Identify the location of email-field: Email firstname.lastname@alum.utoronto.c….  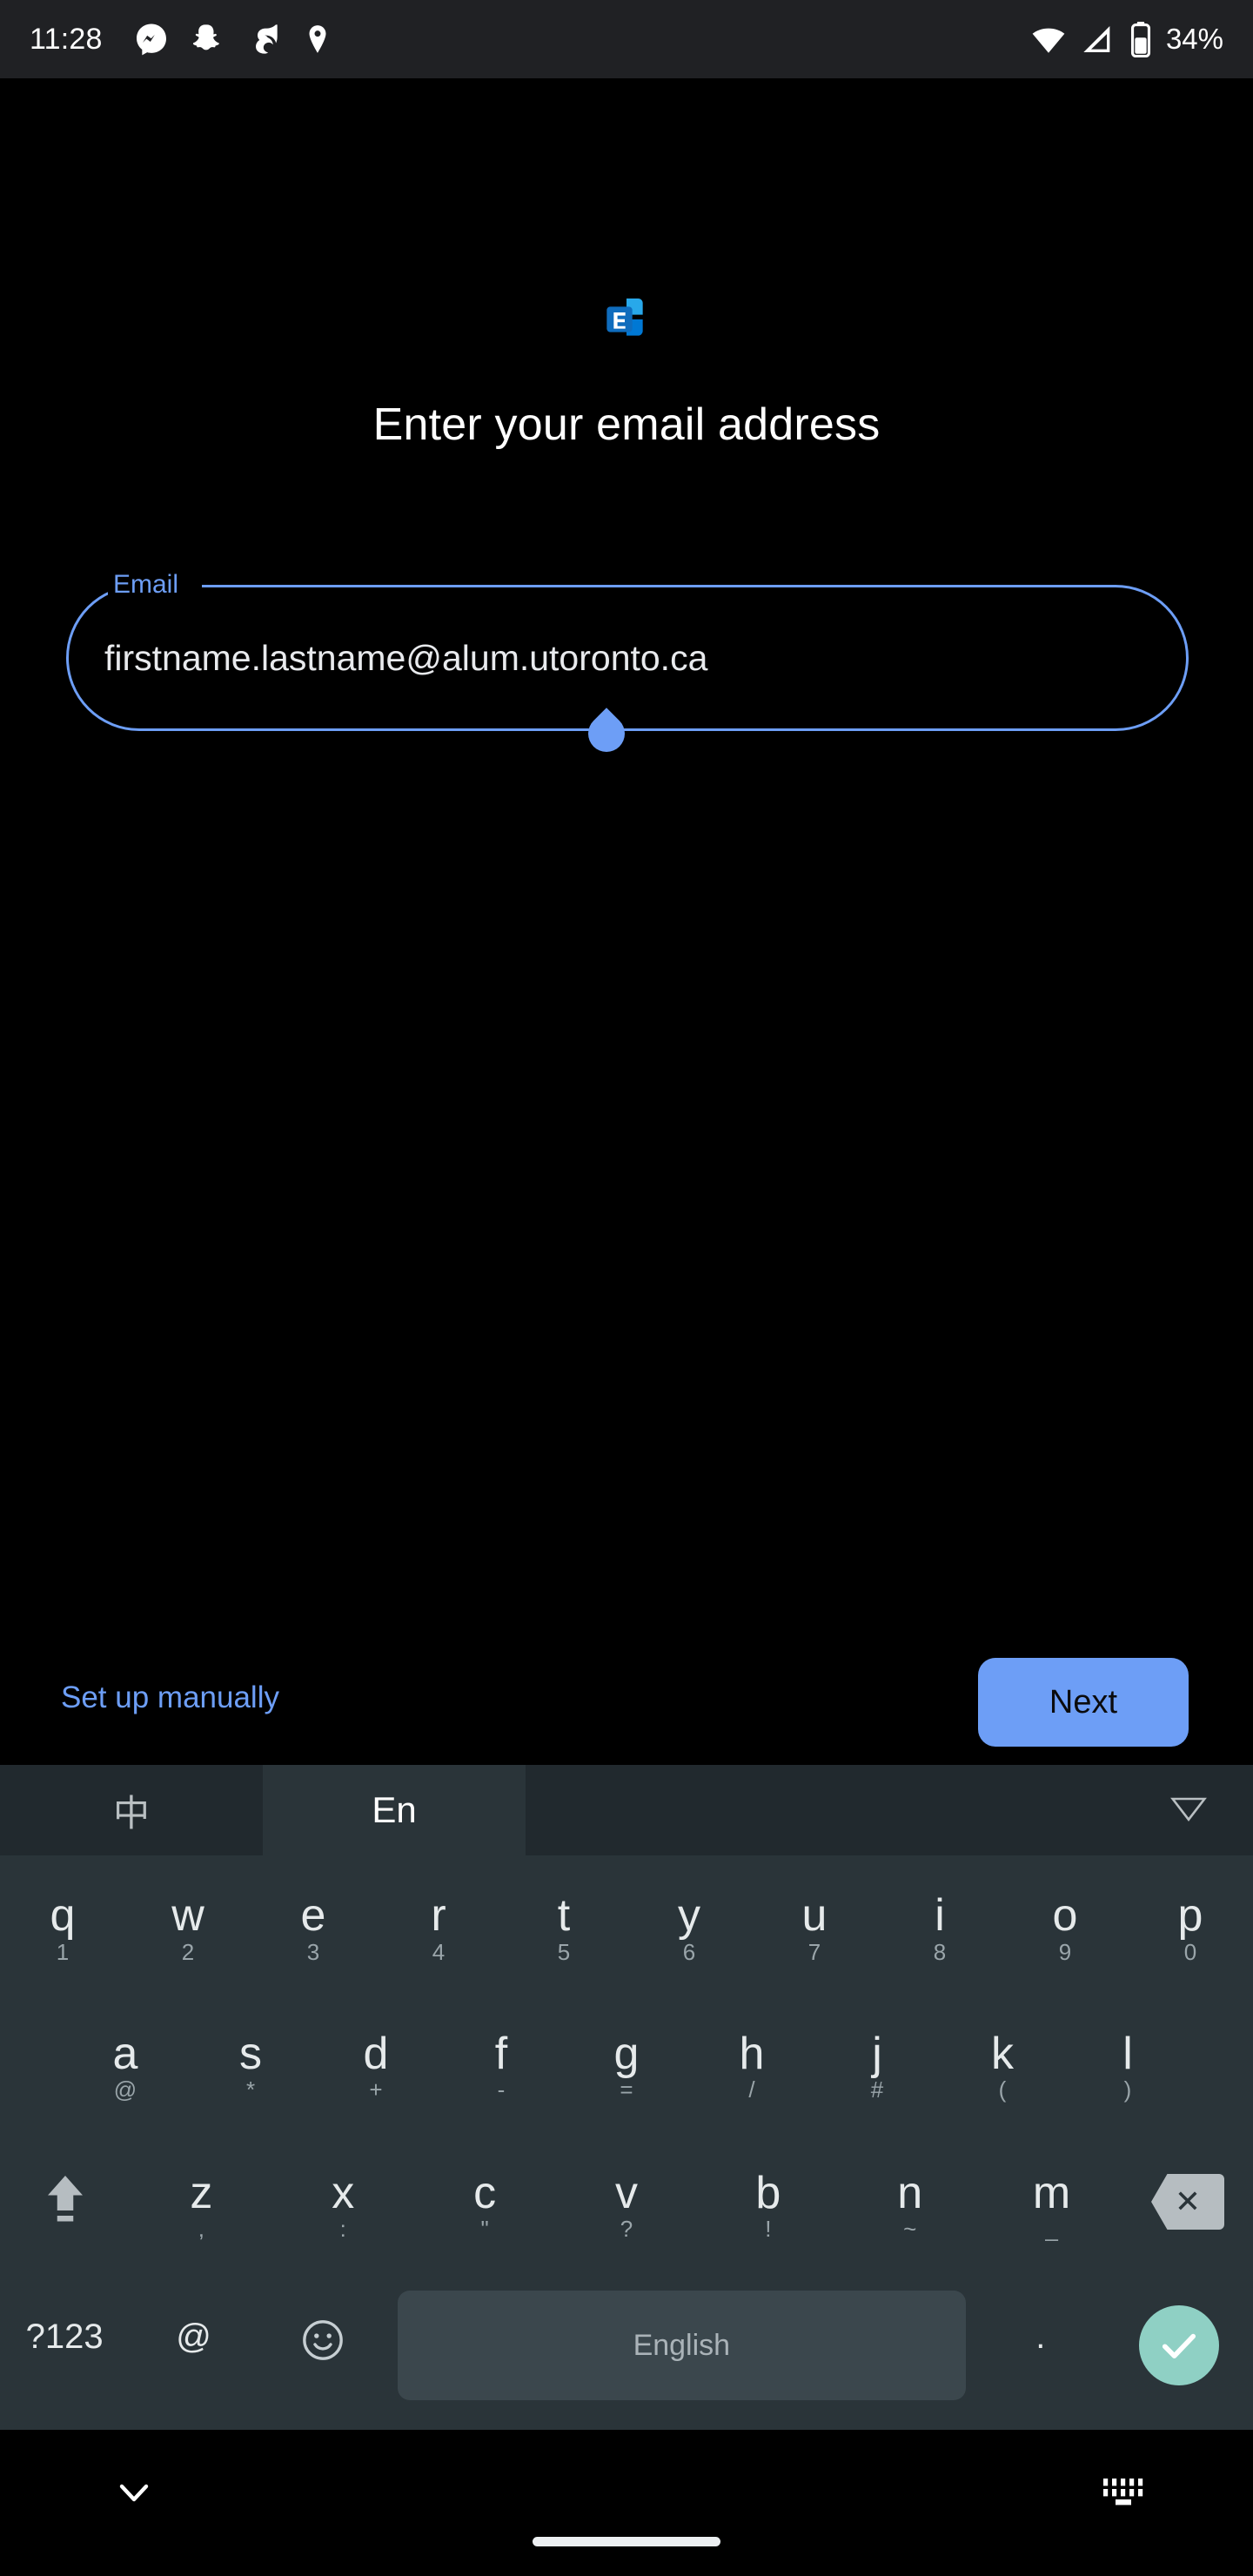
(627, 662).